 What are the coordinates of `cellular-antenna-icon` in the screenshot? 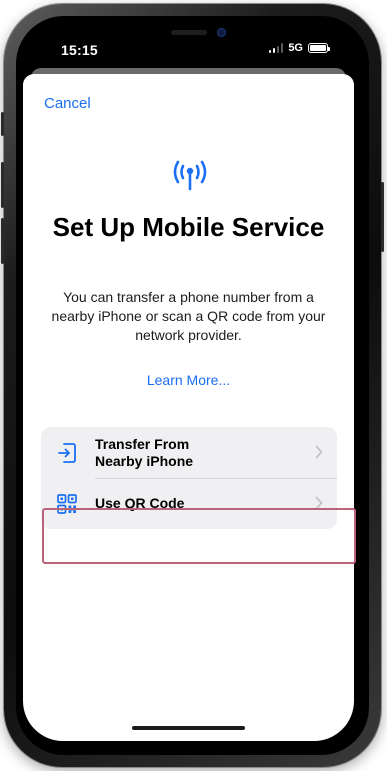 It's located at (190, 175).